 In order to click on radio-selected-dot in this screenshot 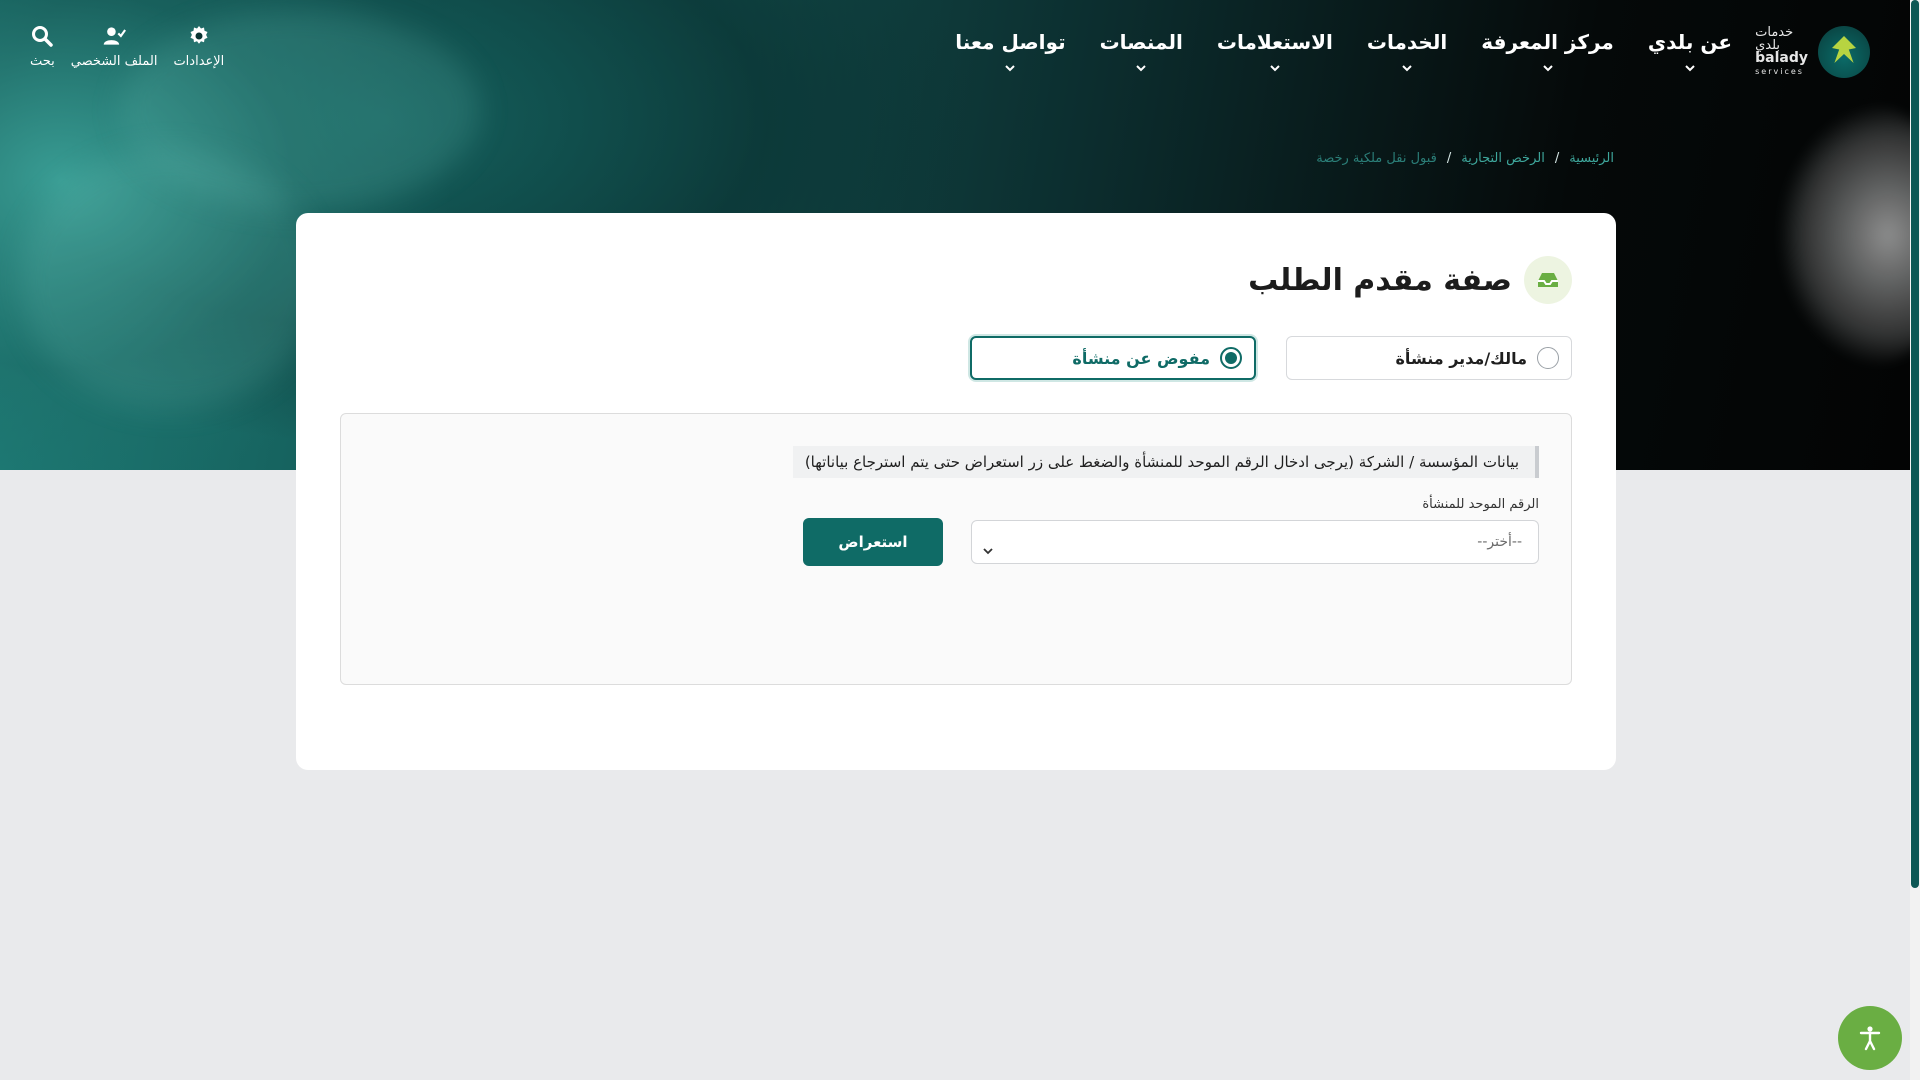, I will do `click(1231, 358)`.